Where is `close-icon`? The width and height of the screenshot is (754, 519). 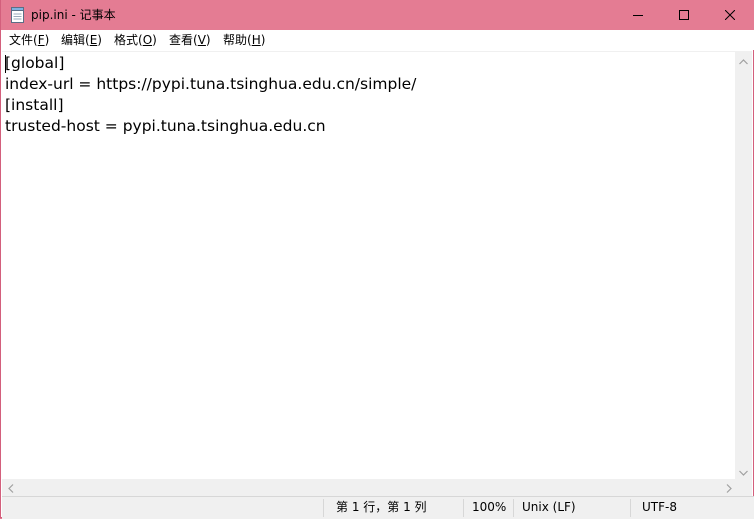
close-icon is located at coordinates (730, 15).